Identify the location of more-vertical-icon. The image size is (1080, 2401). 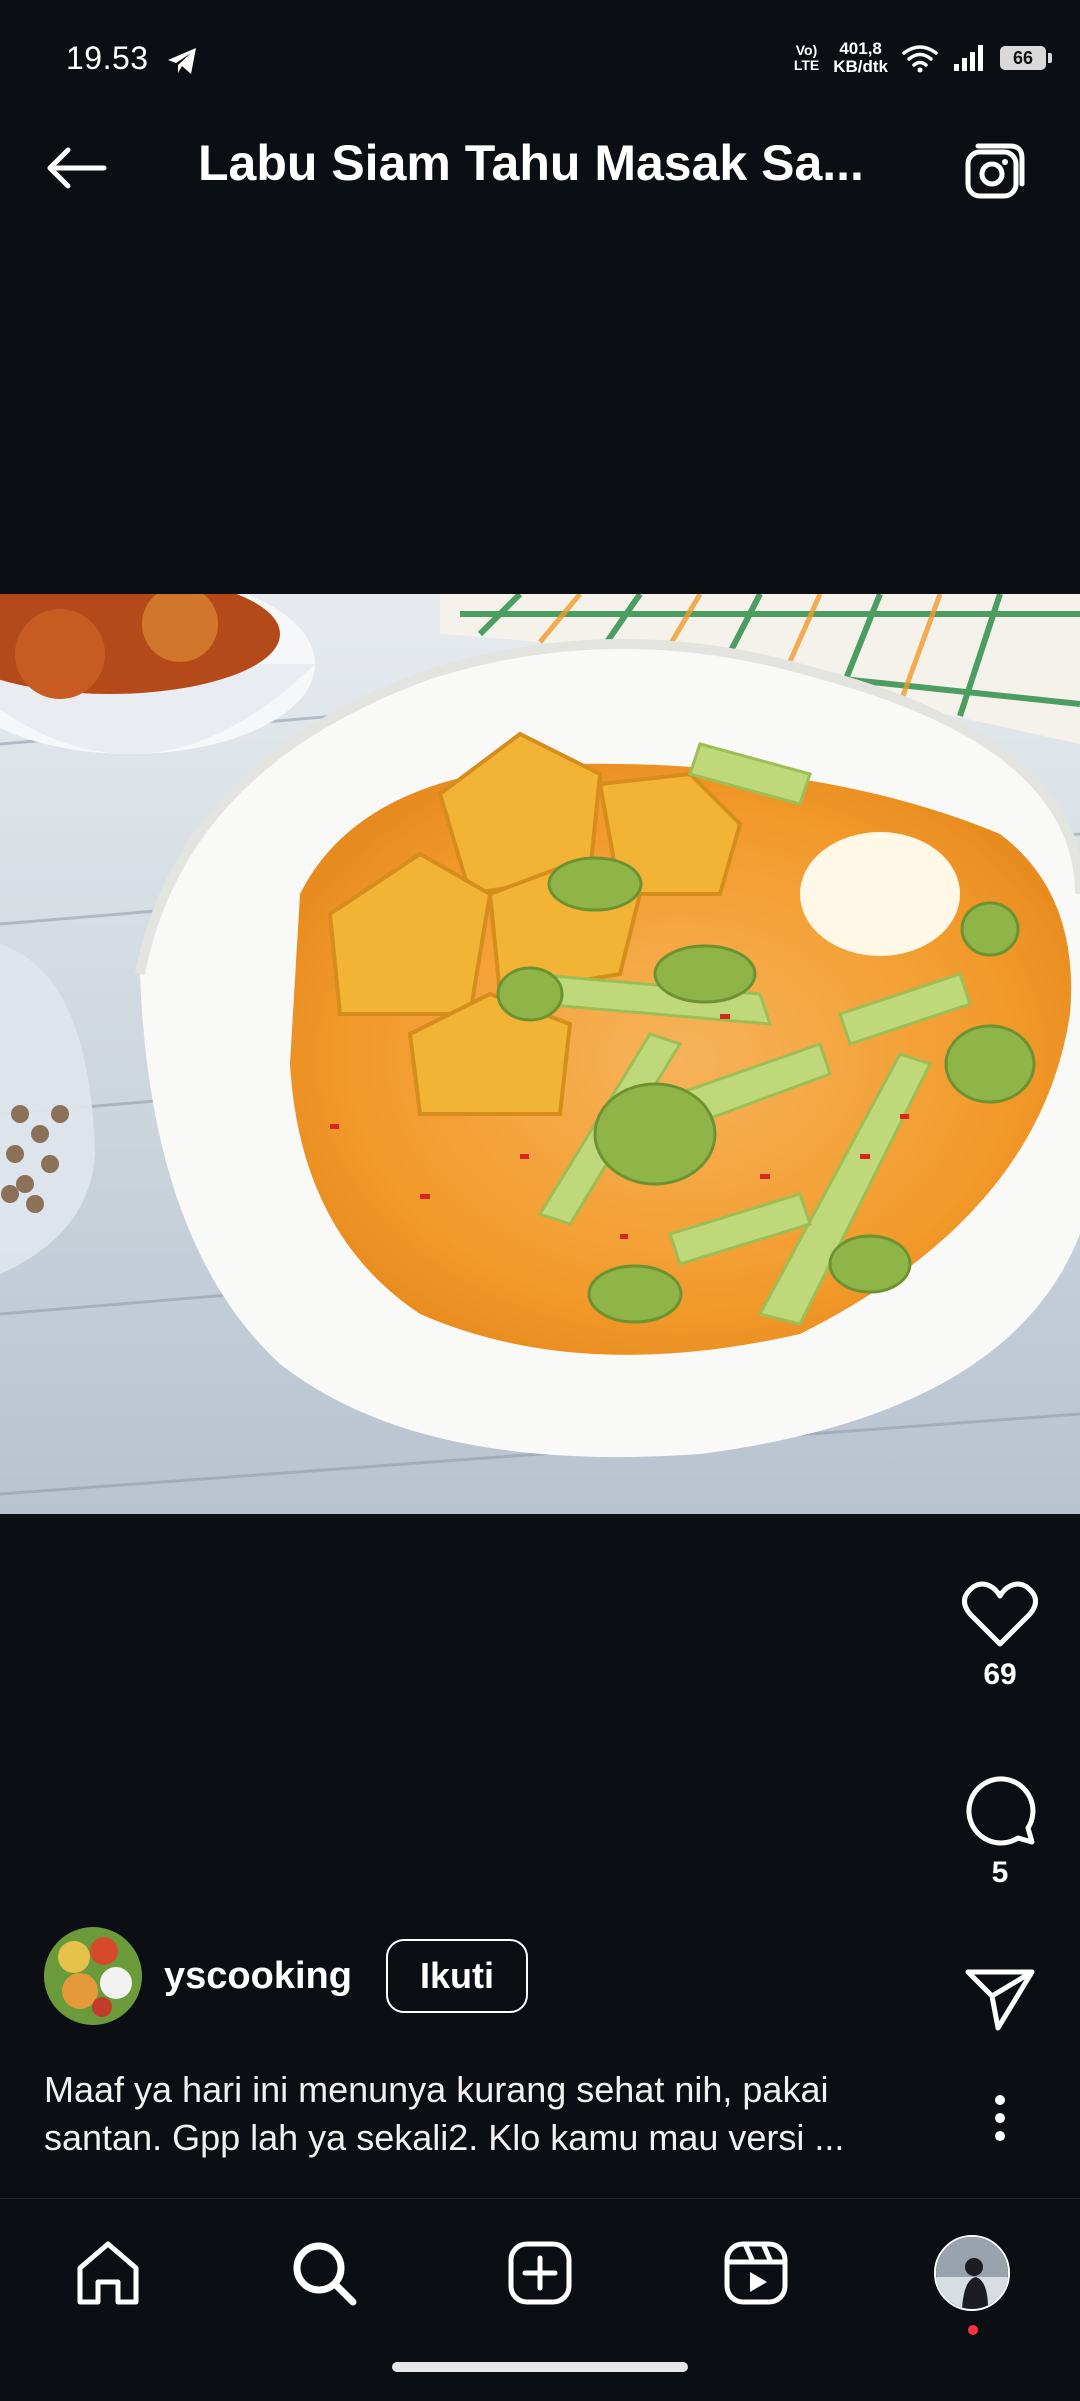
(1000, 2118).